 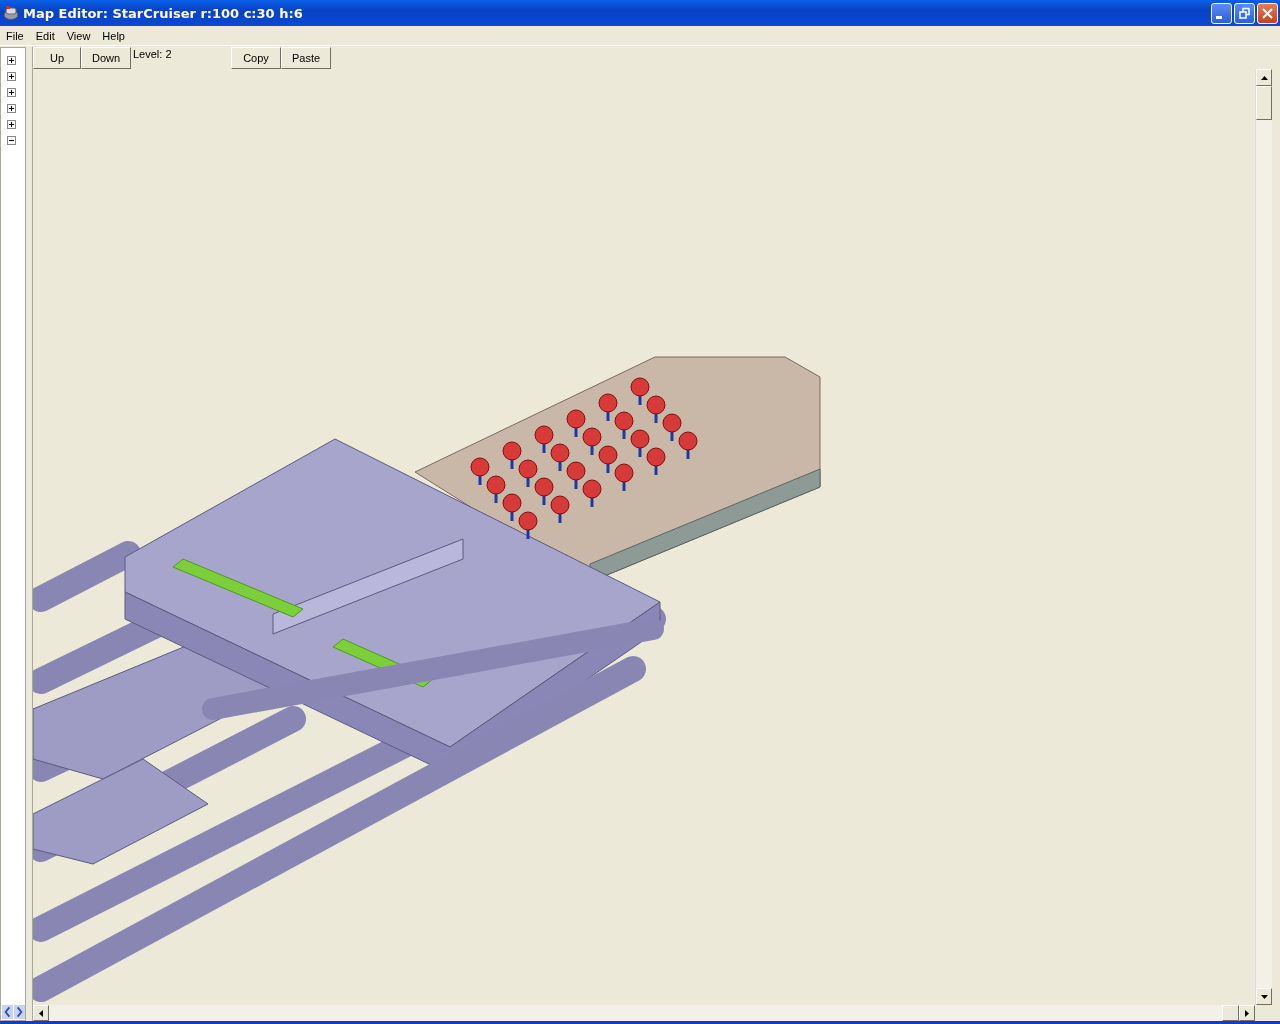 What do you see at coordinates (11, 140) in the screenshot?
I see `collapse-icon` at bounding box center [11, 140].